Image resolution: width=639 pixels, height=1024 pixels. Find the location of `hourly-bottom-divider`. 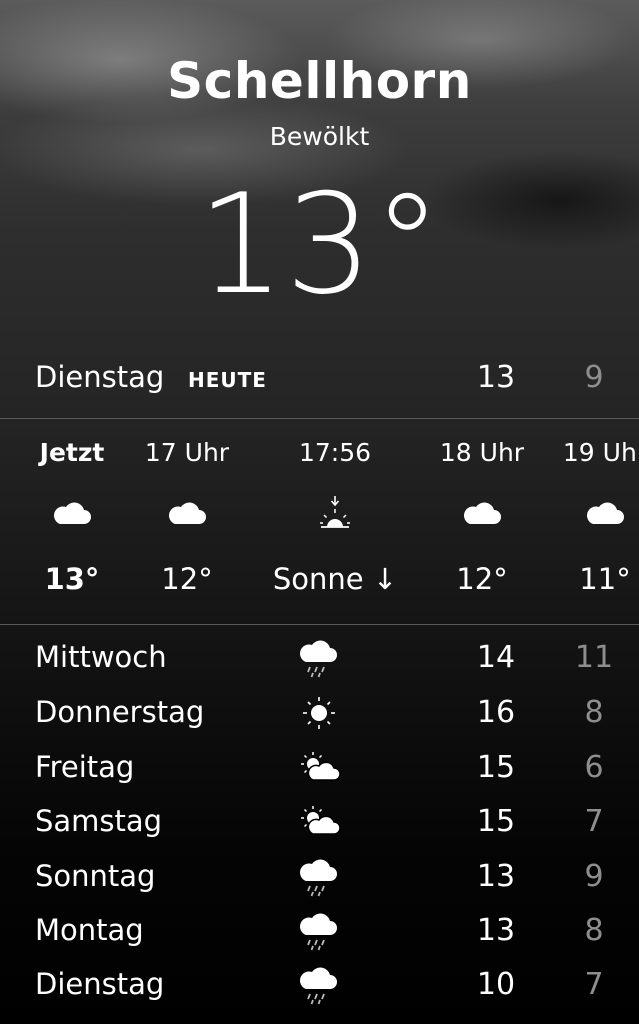

hourly-bottom-divider is located at coordinates (319, 624).